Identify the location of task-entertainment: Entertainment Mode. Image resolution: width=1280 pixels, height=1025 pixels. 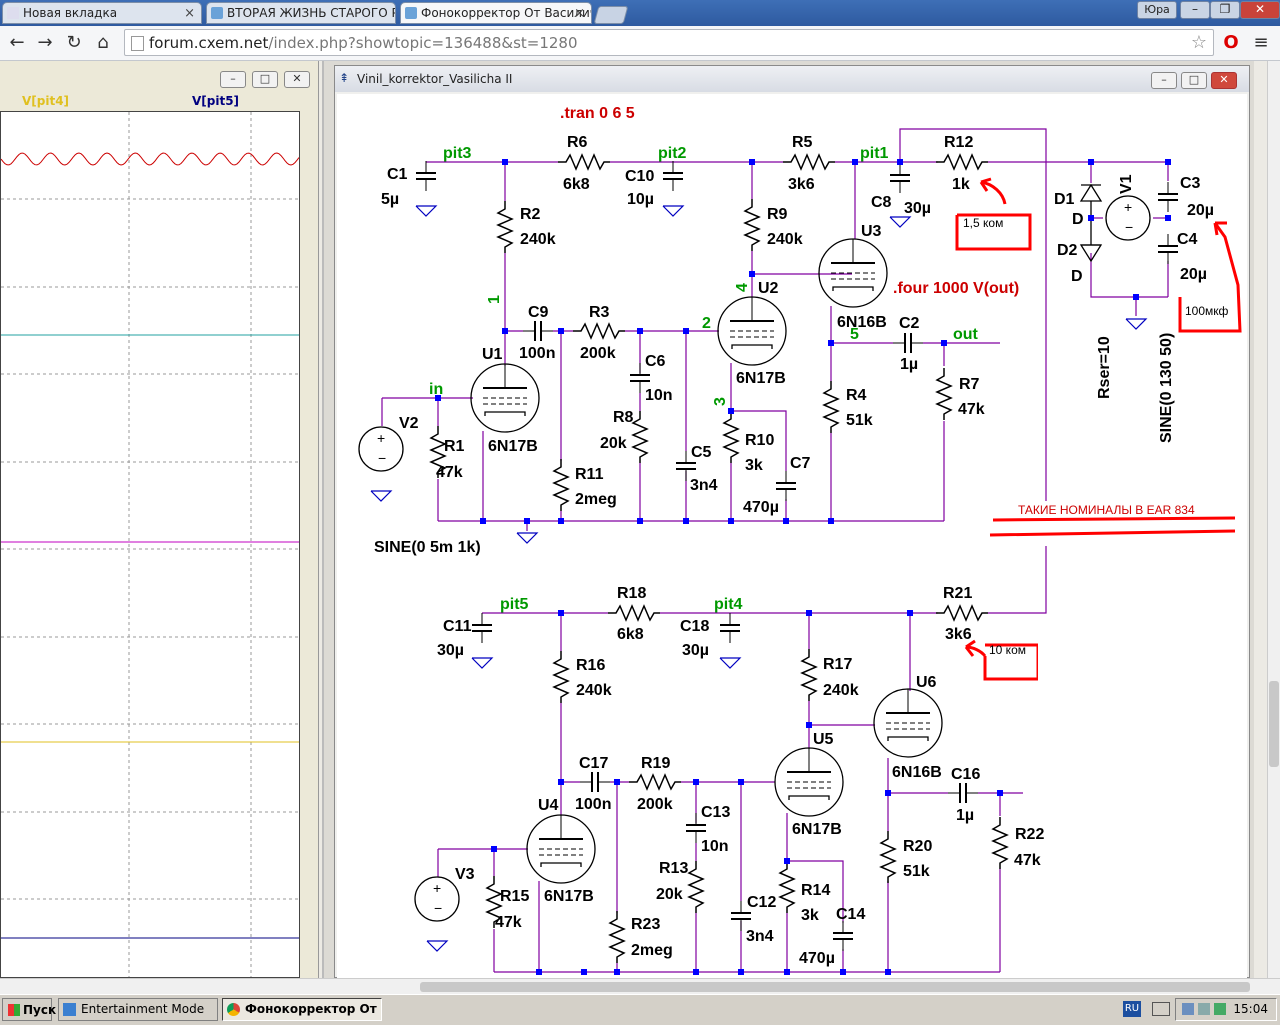
(138, 1009).